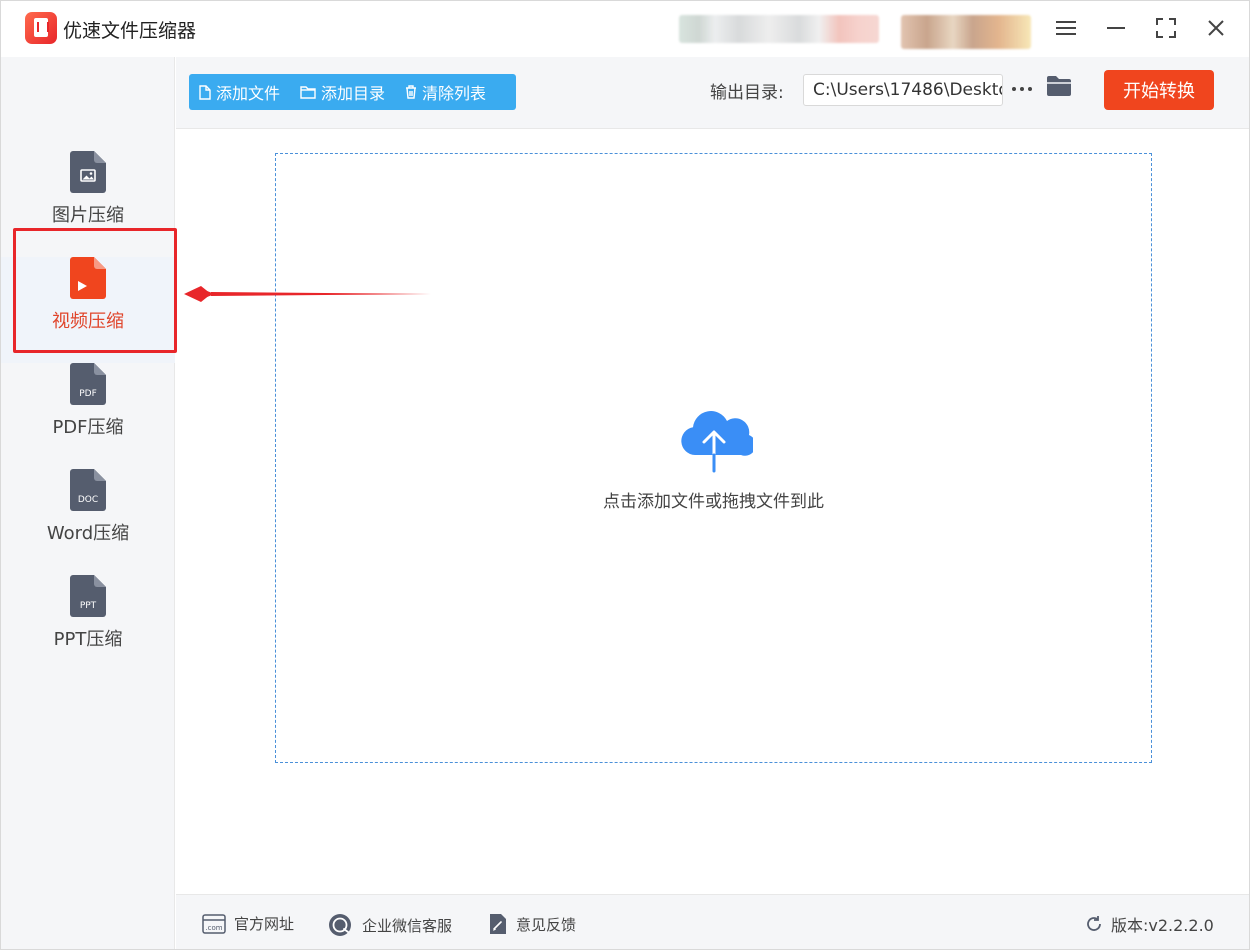  What do you see at coordinates (88, 394) in the screenshot?
I see `svg-text: PDF` at bounding box center [88, 394].